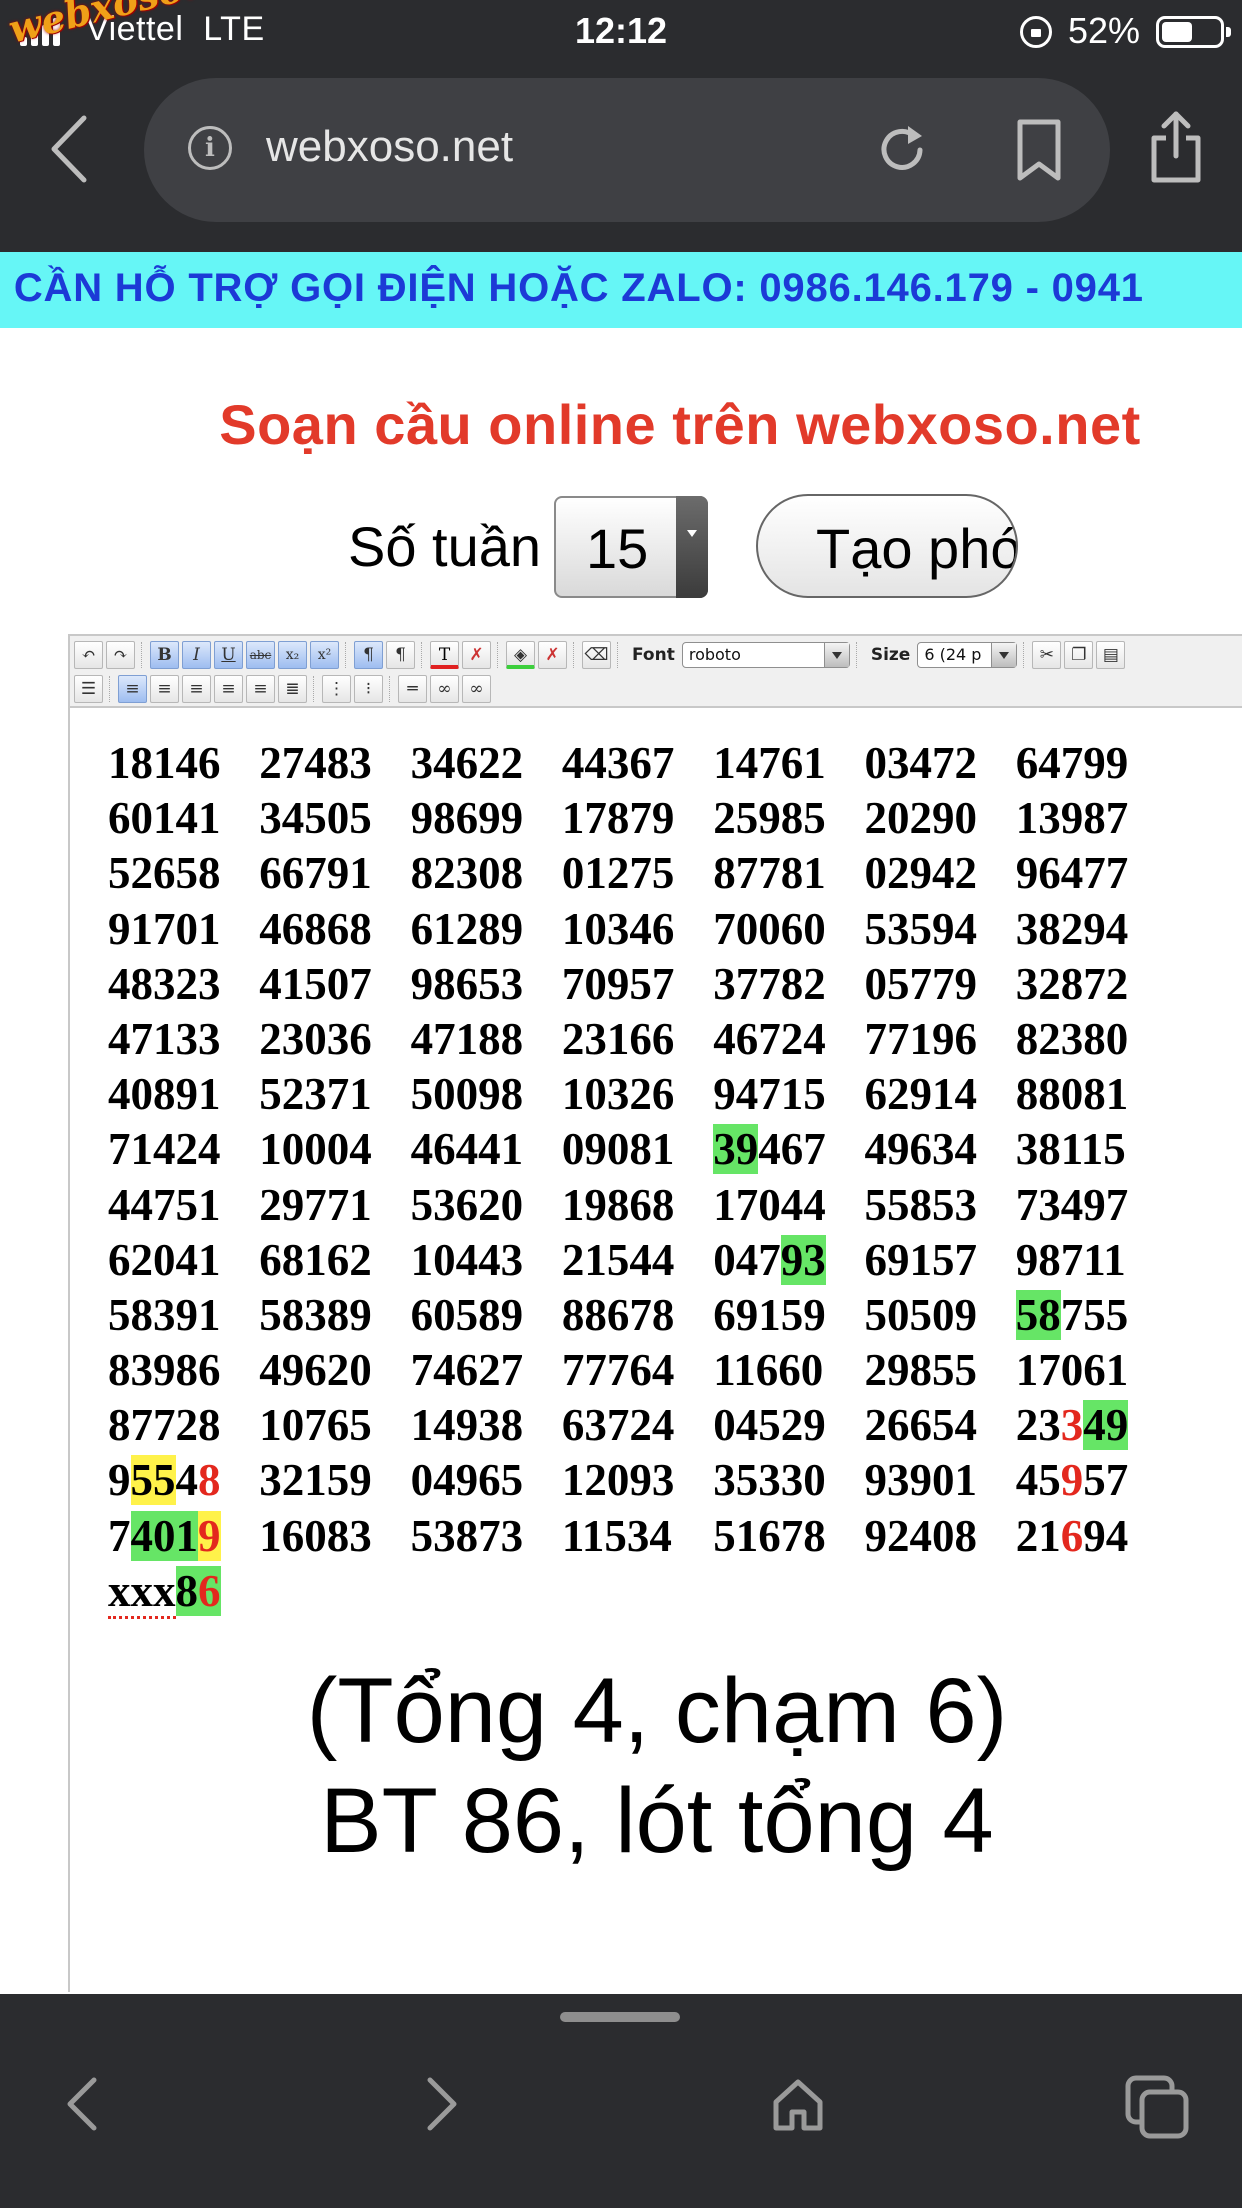 The width and height of the screenshot is (1242, 2208). What do you see at coordinates (119, 1535) in the screenshot?
I see `number-segment: 7` at bounding box center [119, 1535].